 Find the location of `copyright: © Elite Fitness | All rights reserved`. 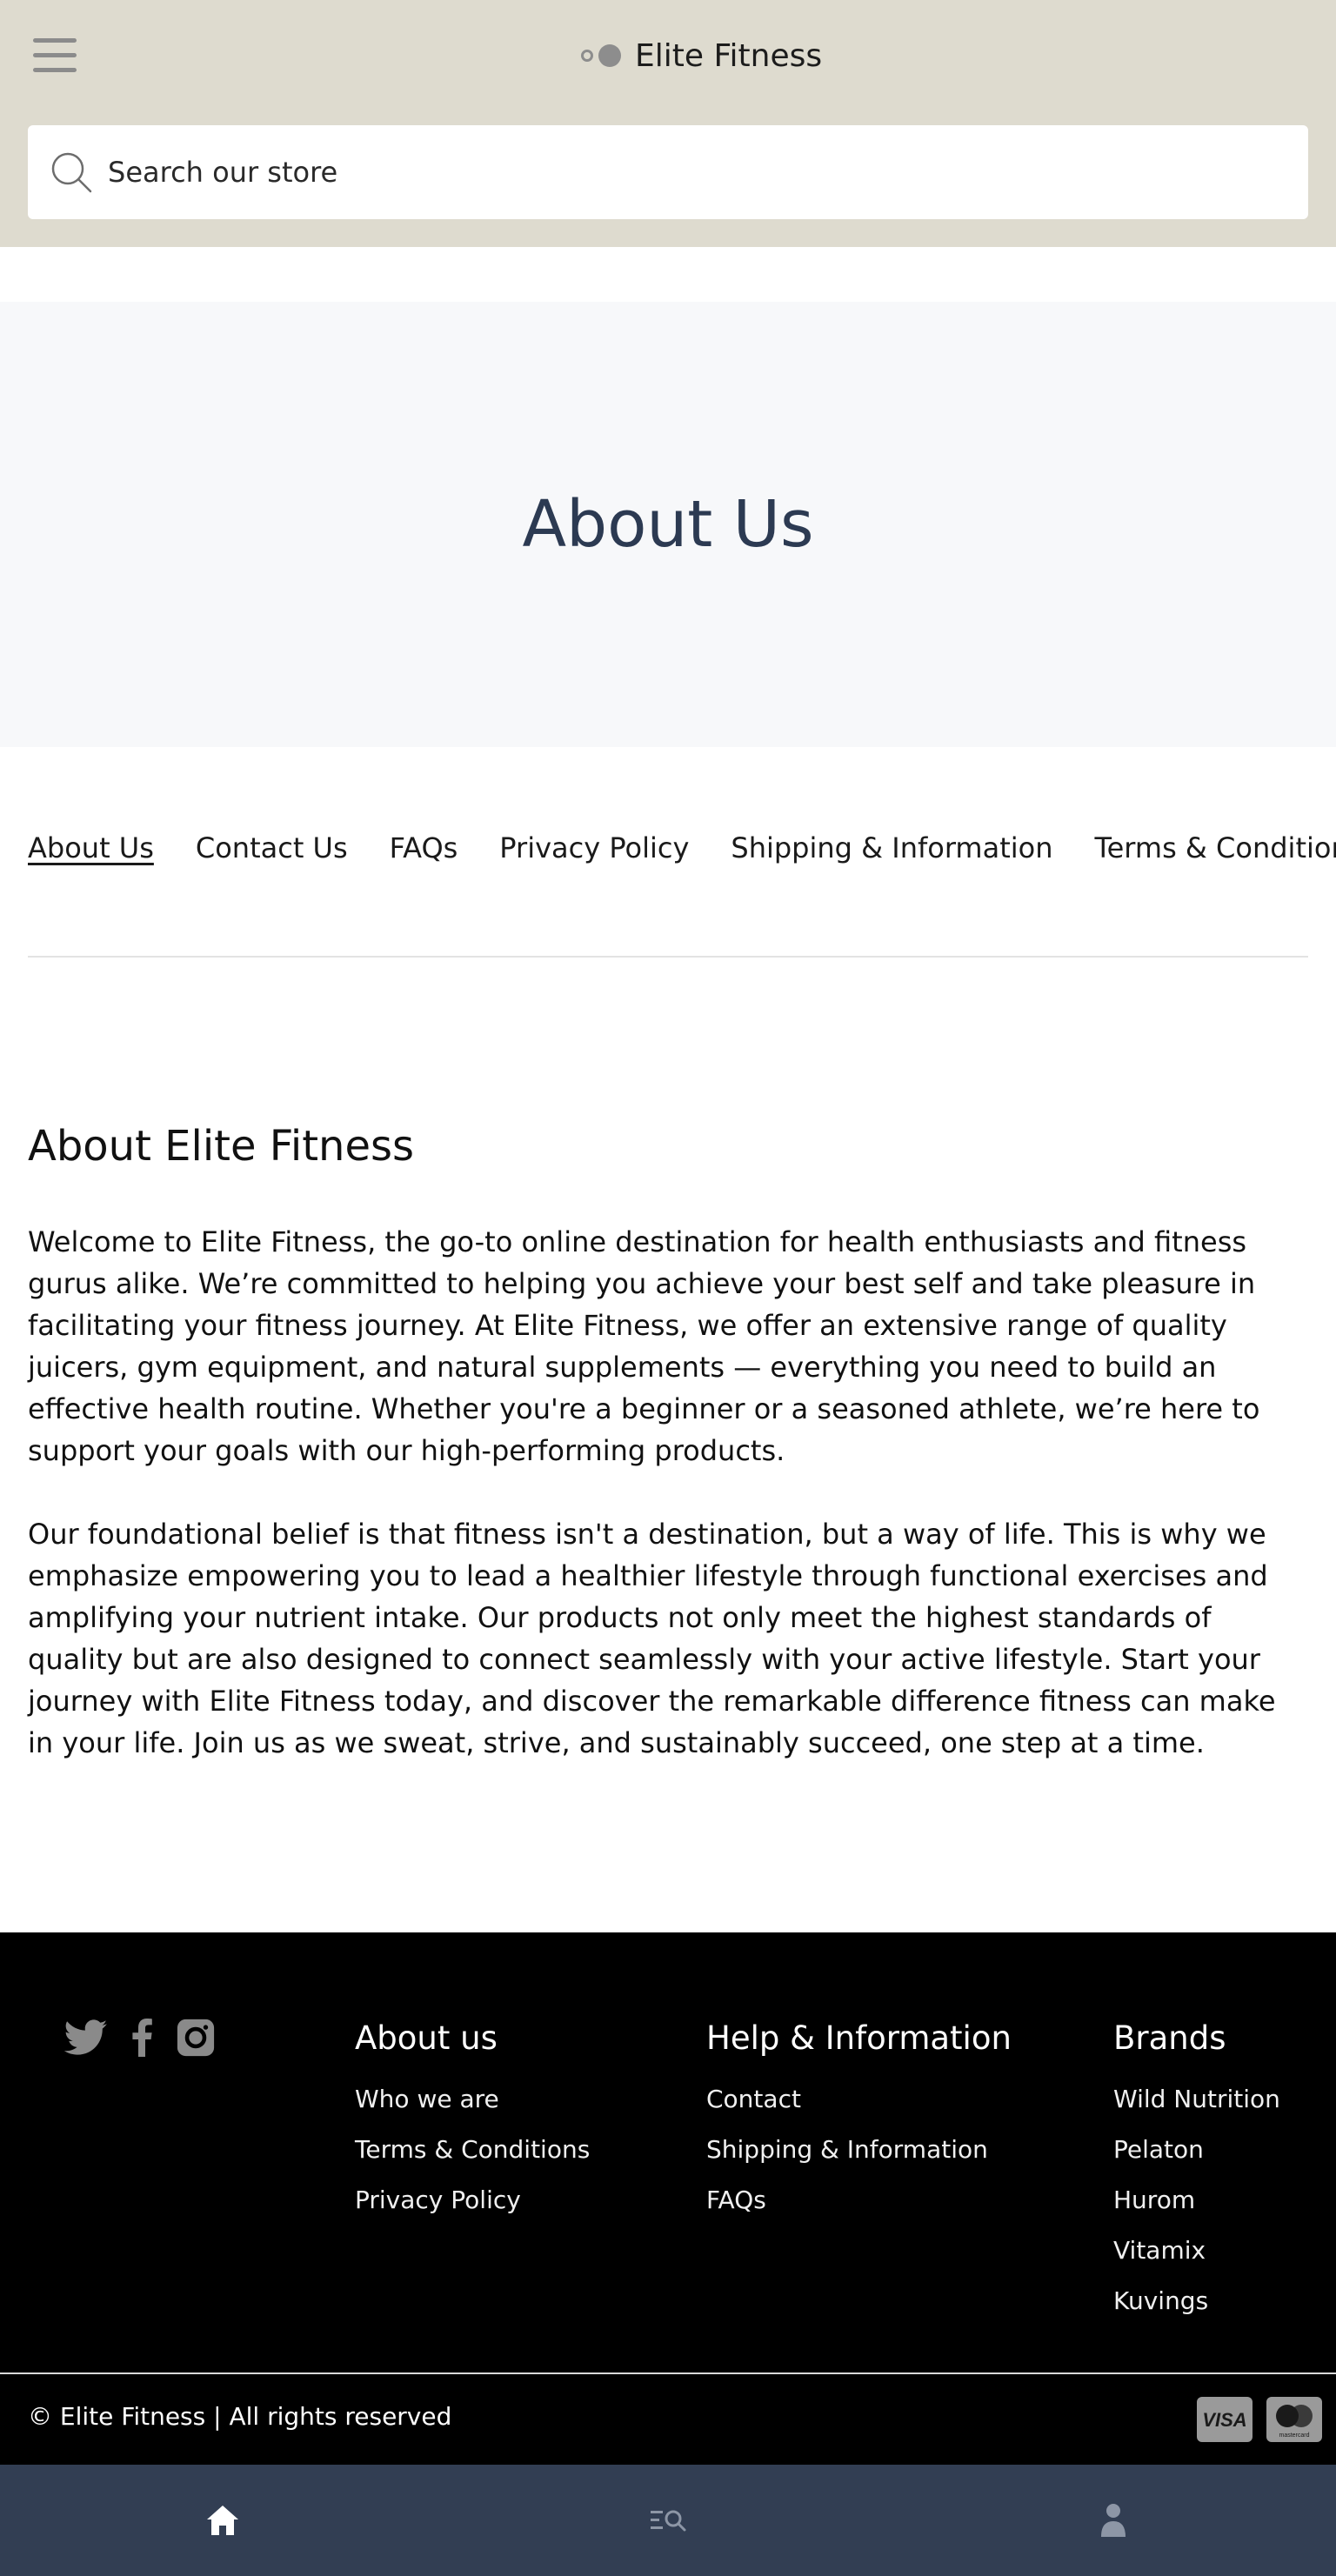

copyright: © Elite Fitness | All rights reserved is located at coordinates (240, 2416).